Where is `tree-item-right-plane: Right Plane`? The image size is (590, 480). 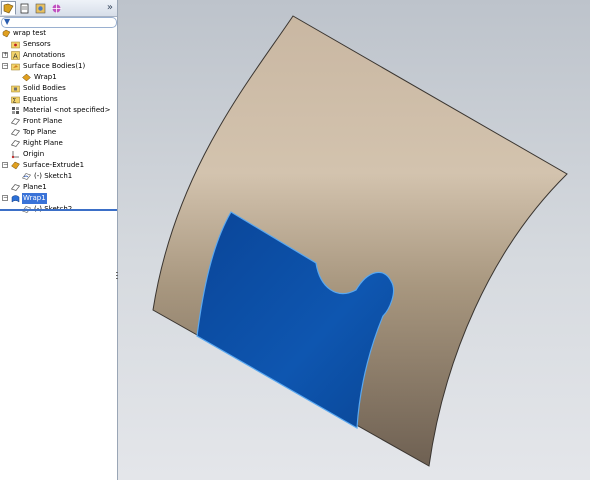 tree-item-right-plane: Right Plane is located at coordinates (58, 143).